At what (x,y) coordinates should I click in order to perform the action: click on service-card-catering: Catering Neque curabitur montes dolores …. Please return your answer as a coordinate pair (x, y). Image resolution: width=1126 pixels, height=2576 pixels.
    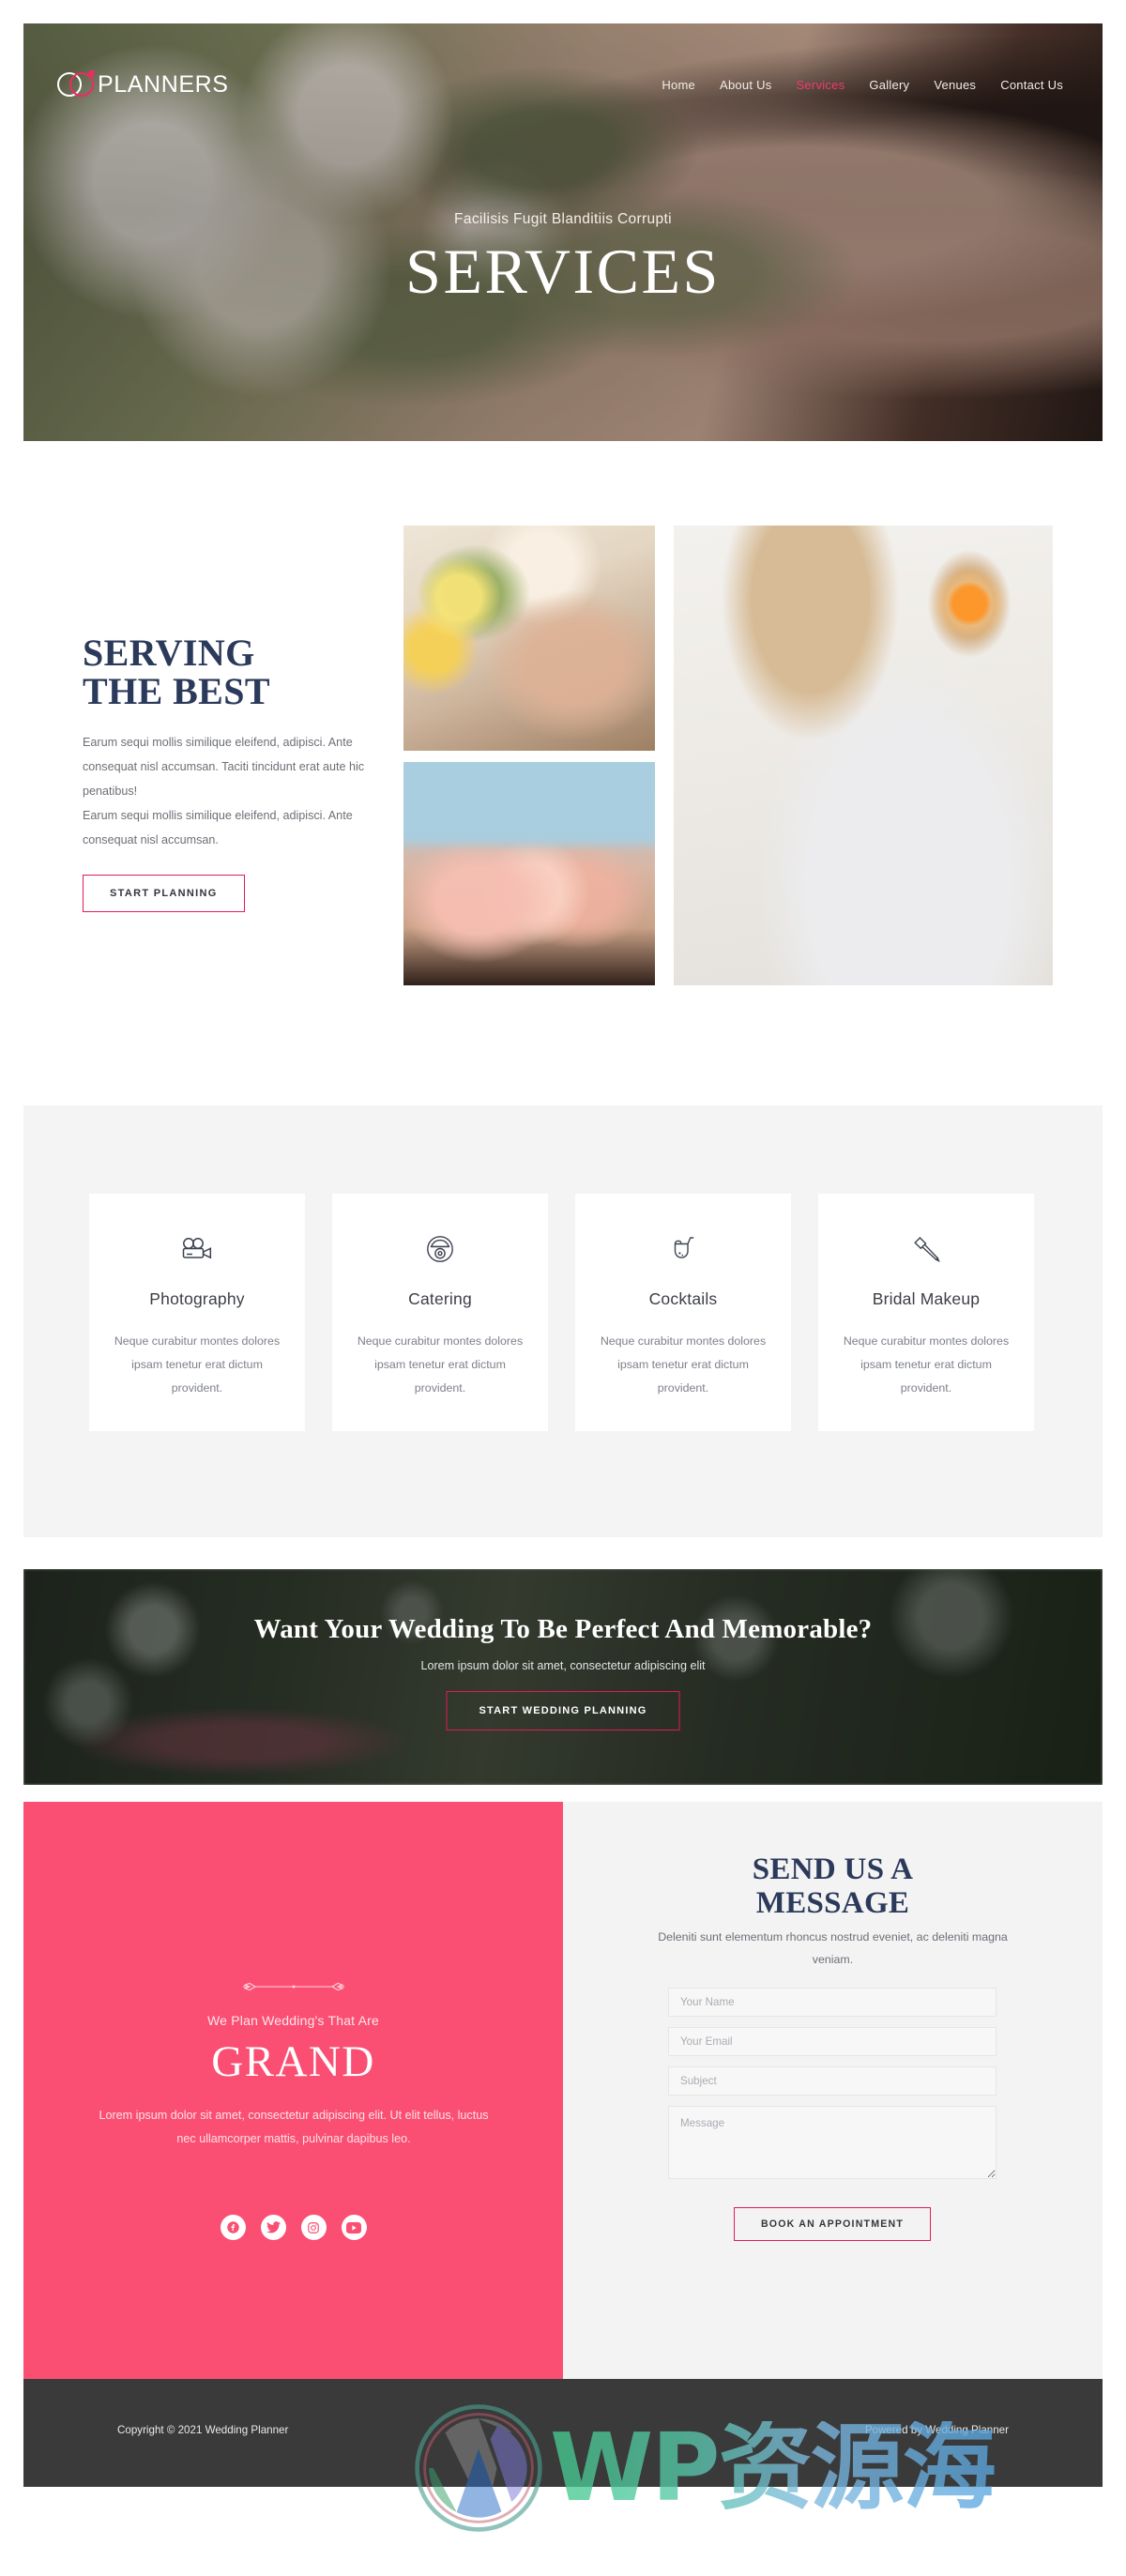
    Looking at the image, I should click on (440, 1313).